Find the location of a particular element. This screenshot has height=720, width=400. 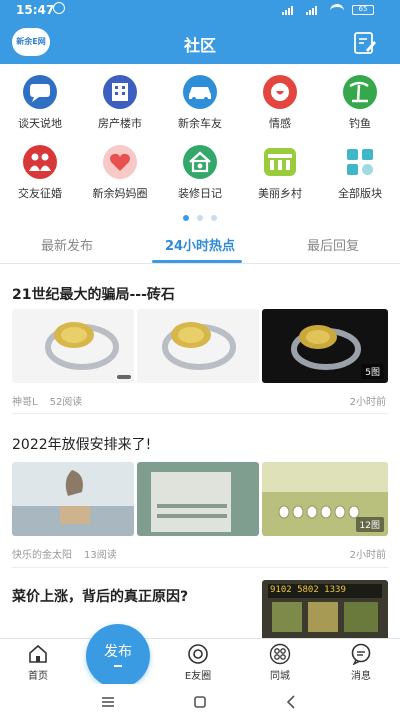

post-card: 菜价上涨，背后的真正原因? 9102 5802 1339 is located at coordinates (200, 604).